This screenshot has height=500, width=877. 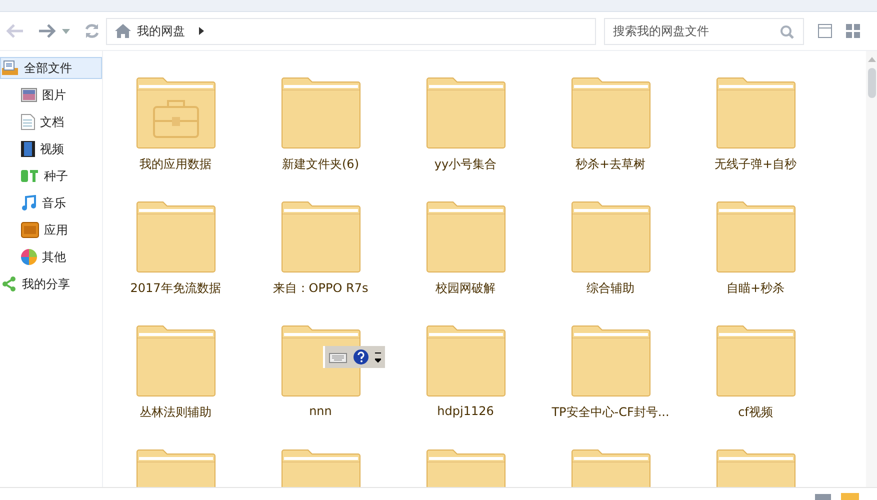 I want to click on folder-name: 秒杀+去草树, so click(x=610, y=164).